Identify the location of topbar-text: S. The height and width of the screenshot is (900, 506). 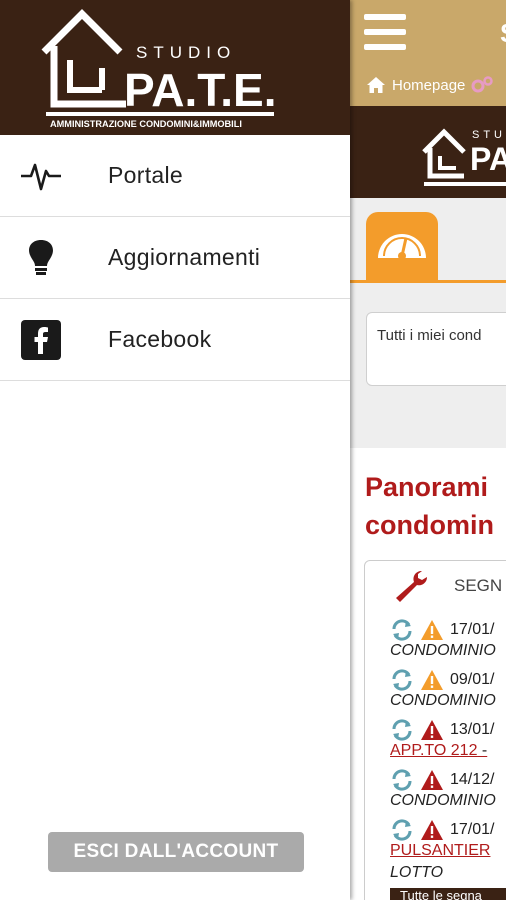
(503, 33).